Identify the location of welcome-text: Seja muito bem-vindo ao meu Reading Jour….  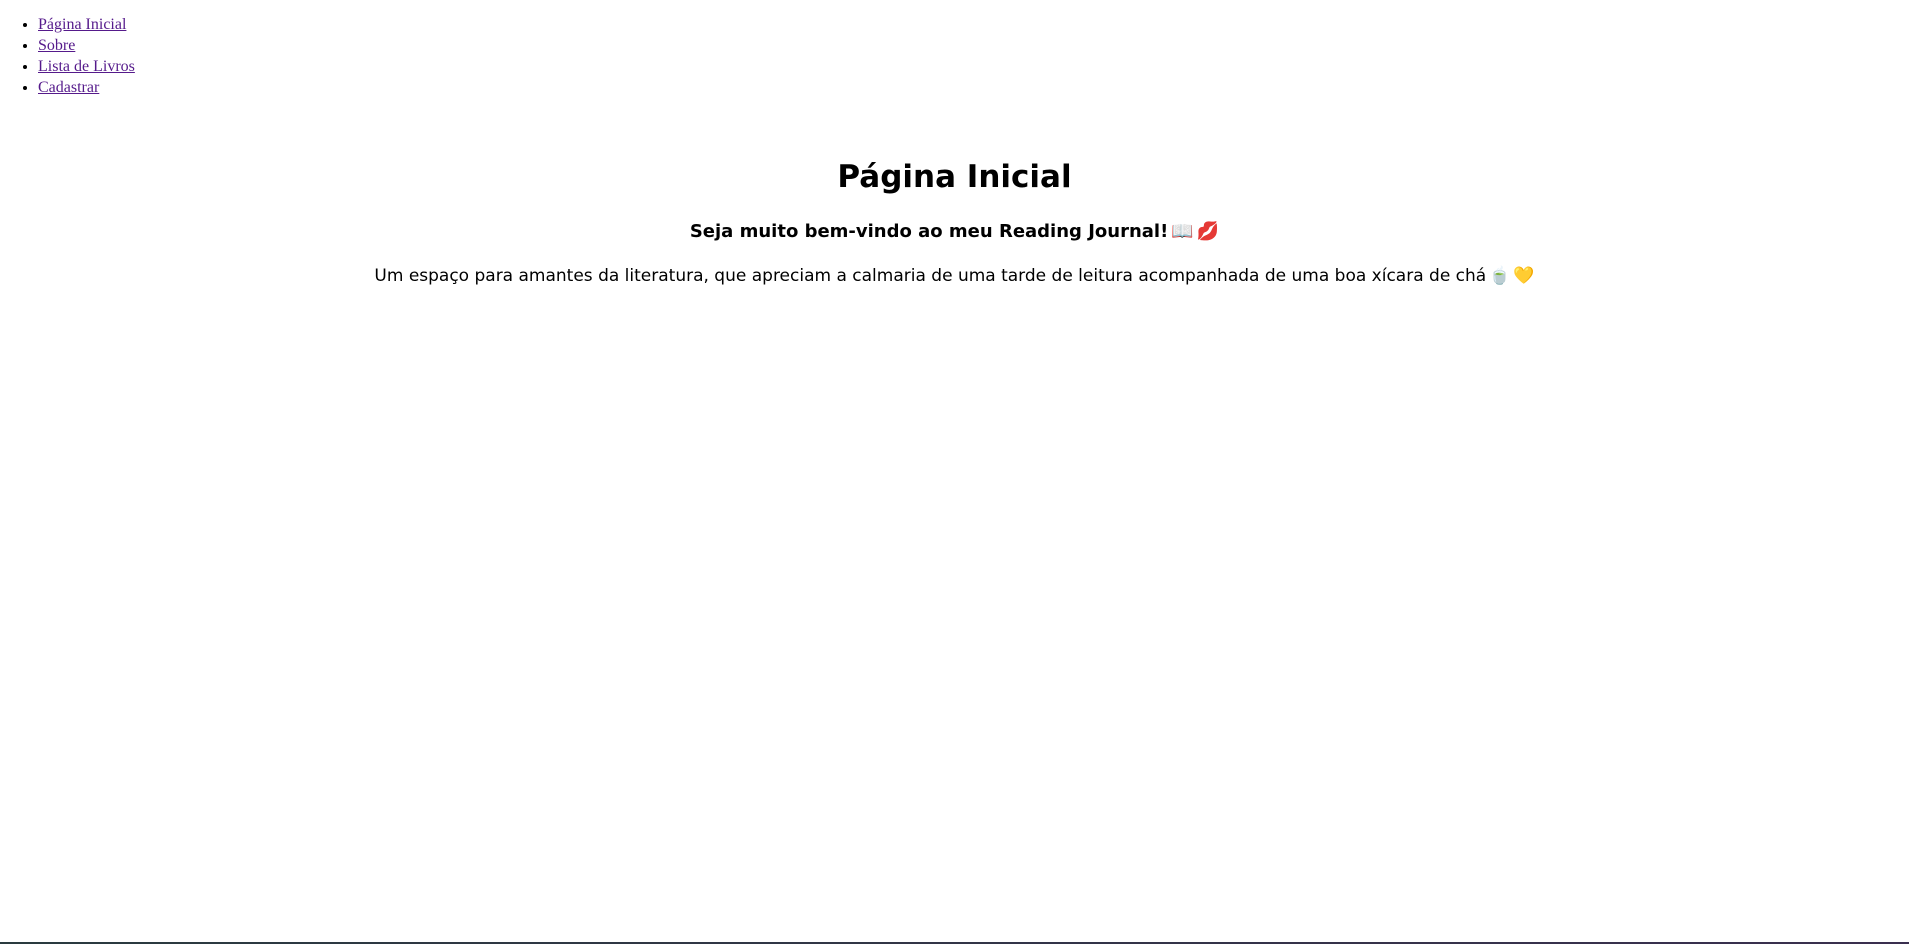
(929, 231).